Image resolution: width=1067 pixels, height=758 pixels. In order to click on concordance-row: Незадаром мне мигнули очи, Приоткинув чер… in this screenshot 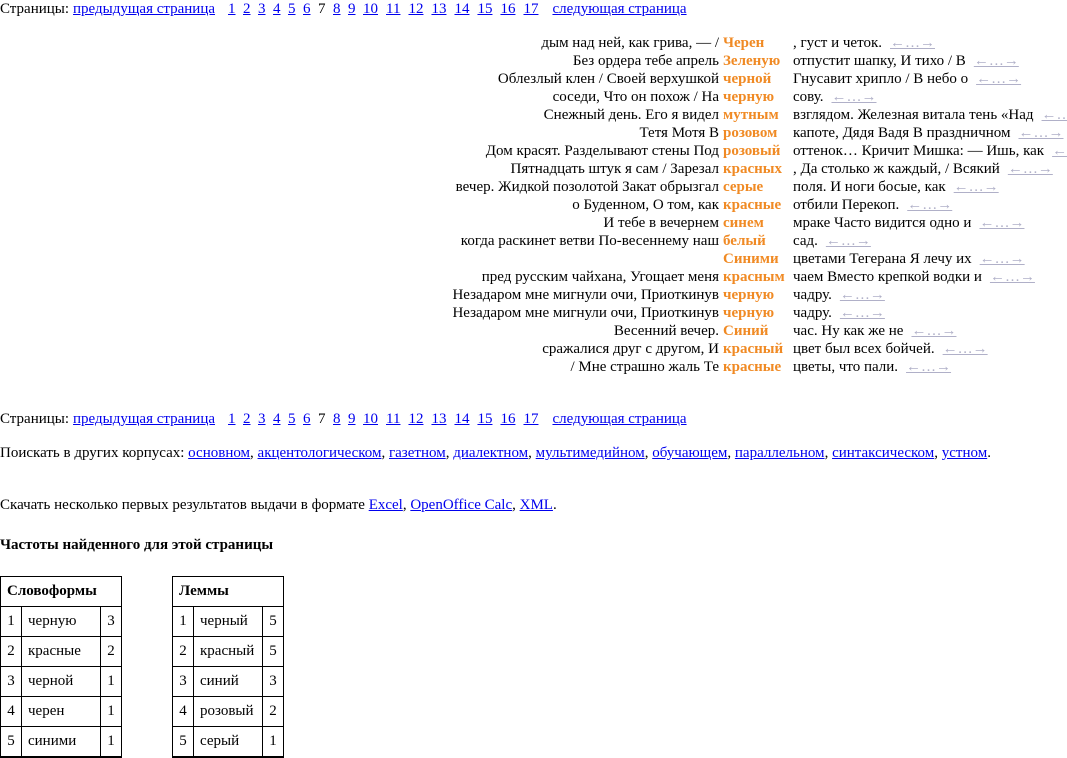, I will do `click(533, 295)`.